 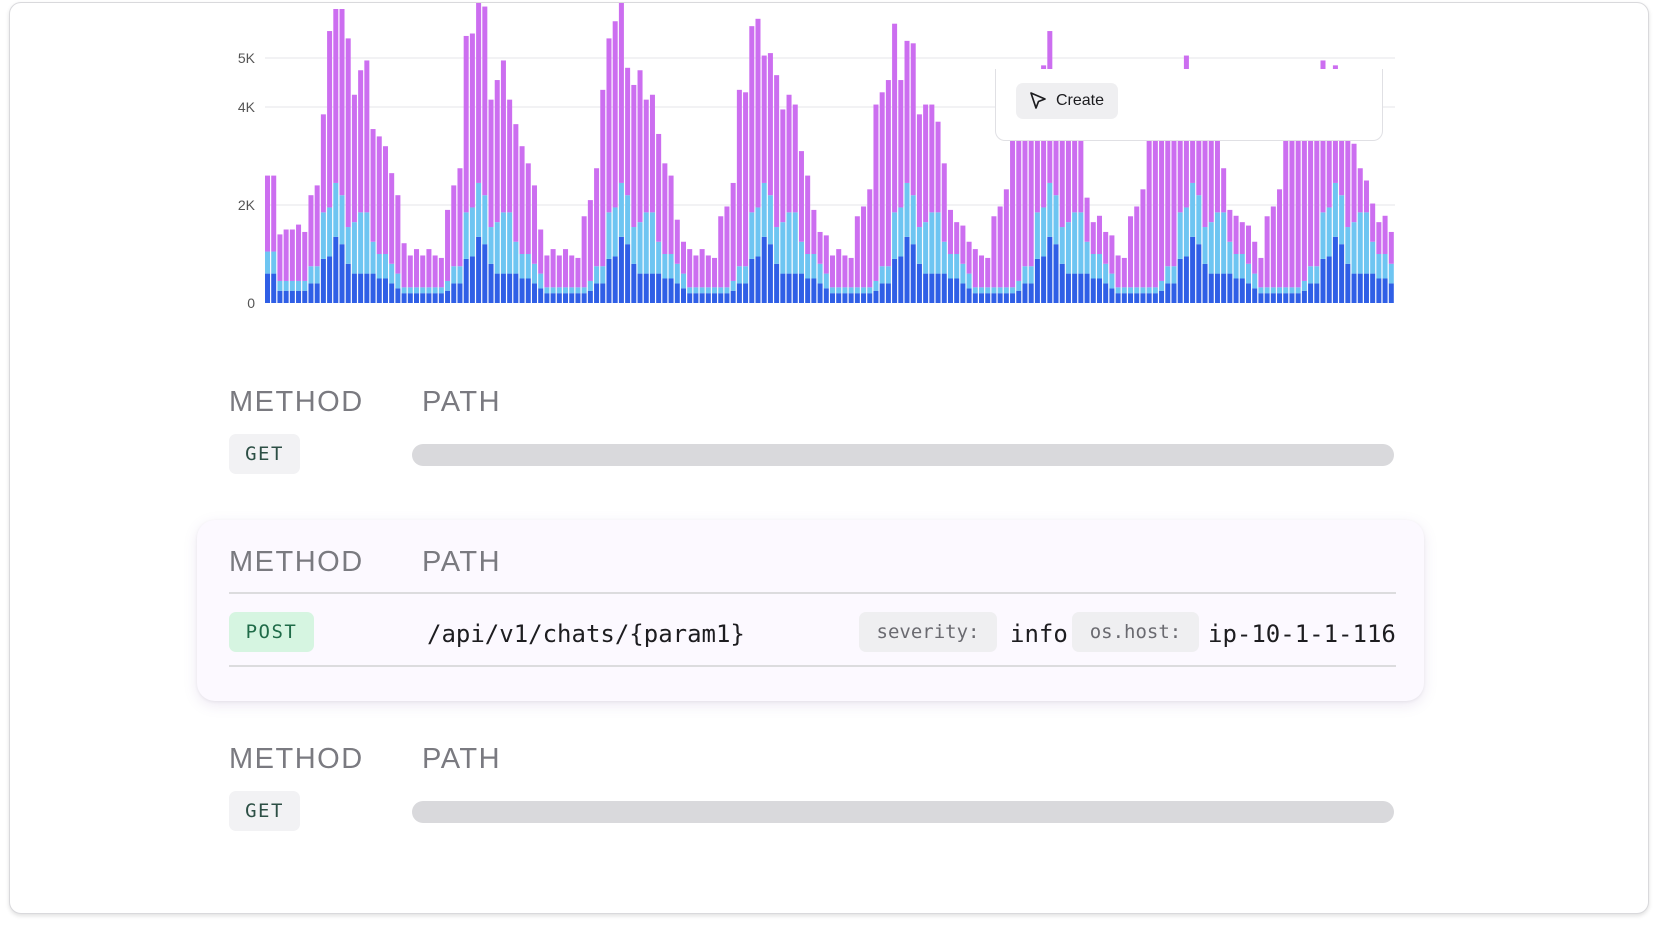 What do you see at coordinates (251, 303) in the screenshot?
I see `y-tick-label: 0` at bounding box center [251, 303].